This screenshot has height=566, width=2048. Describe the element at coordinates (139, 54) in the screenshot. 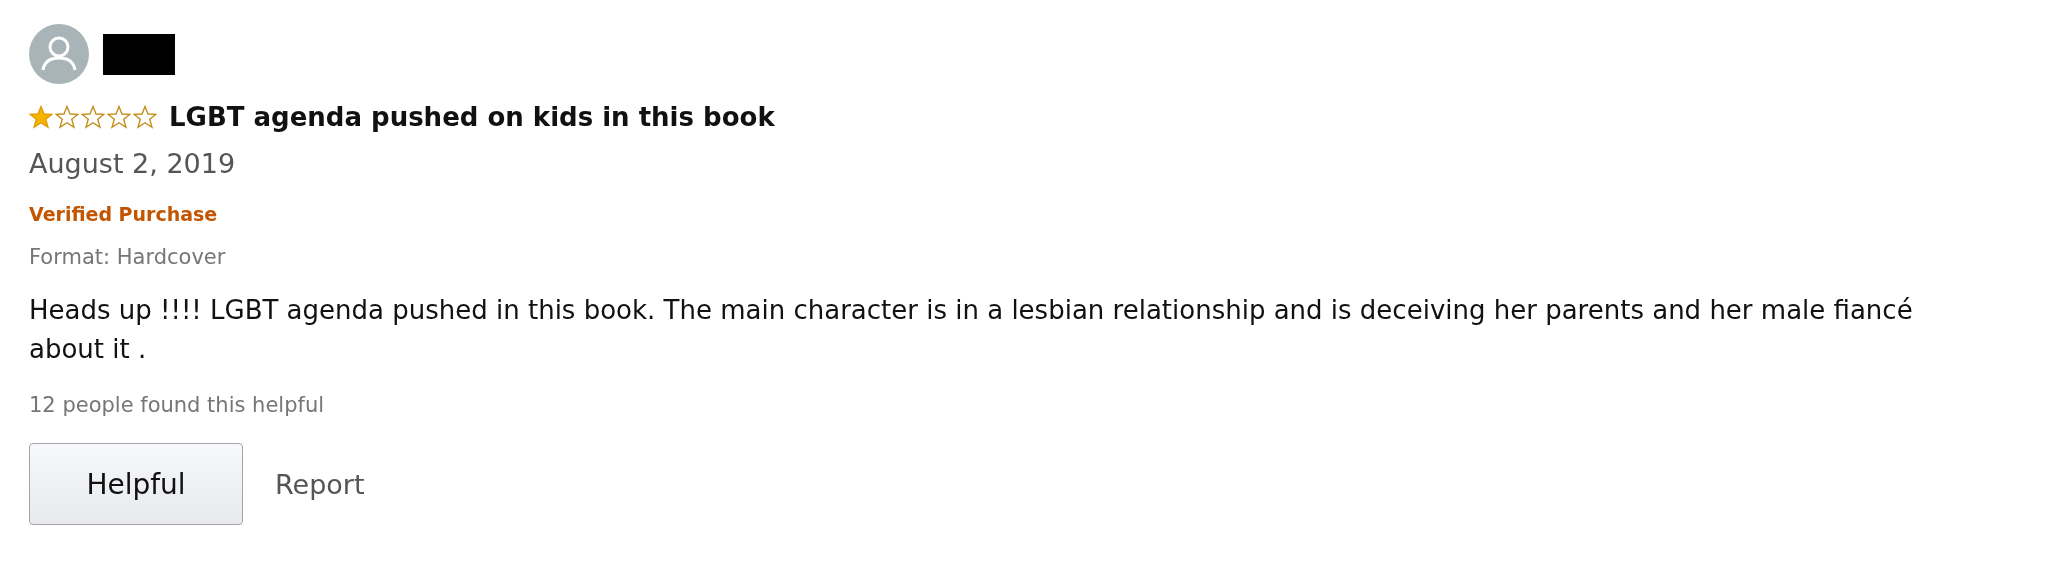

I see `redaction-bar` at that location.